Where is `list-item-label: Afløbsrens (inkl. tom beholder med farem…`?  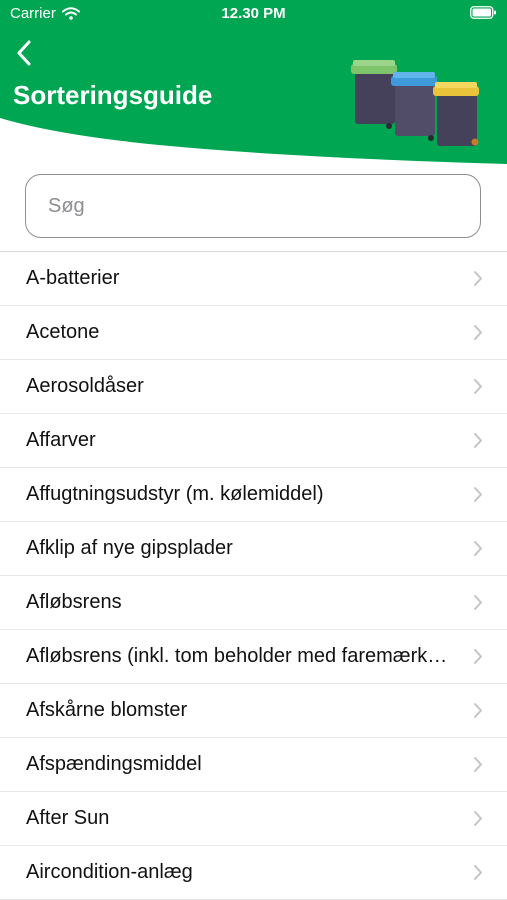 list-item-label: Afløbsrens (inkl. tom beholder med farem… is located at coordinates (240, 656).